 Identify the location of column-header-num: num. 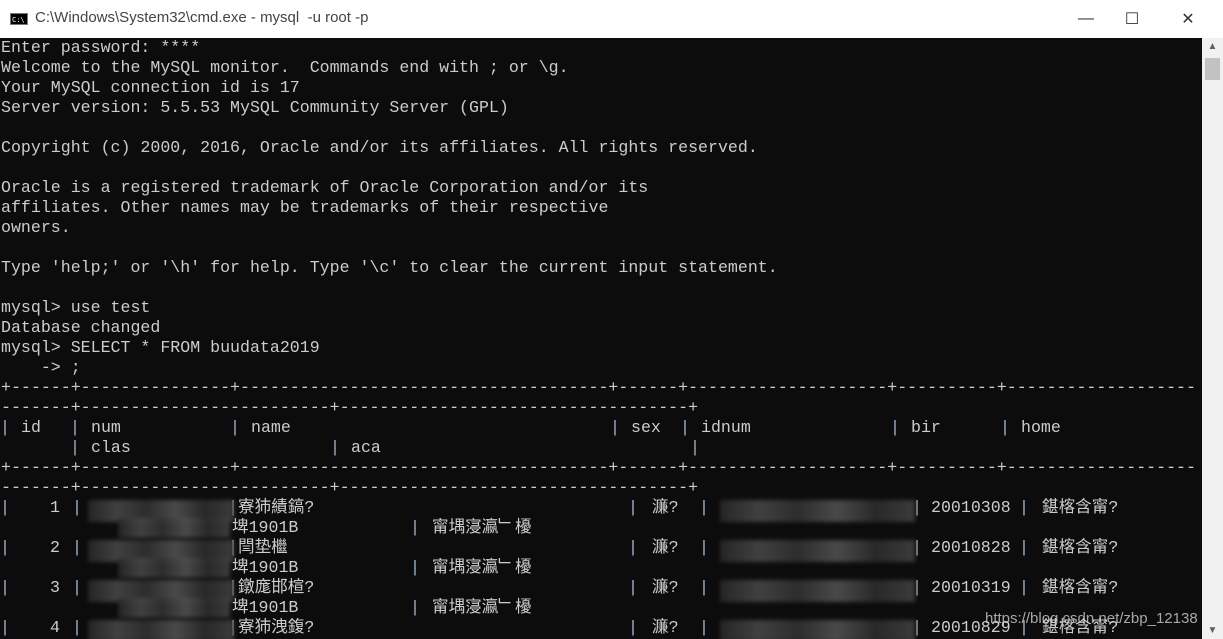
(106, 427).